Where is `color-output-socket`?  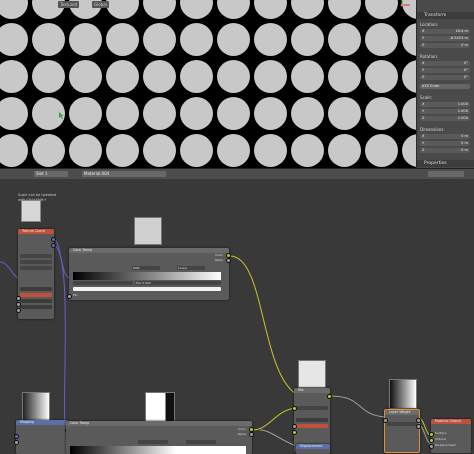 color-output-socket is located at coordinates (329, 396).